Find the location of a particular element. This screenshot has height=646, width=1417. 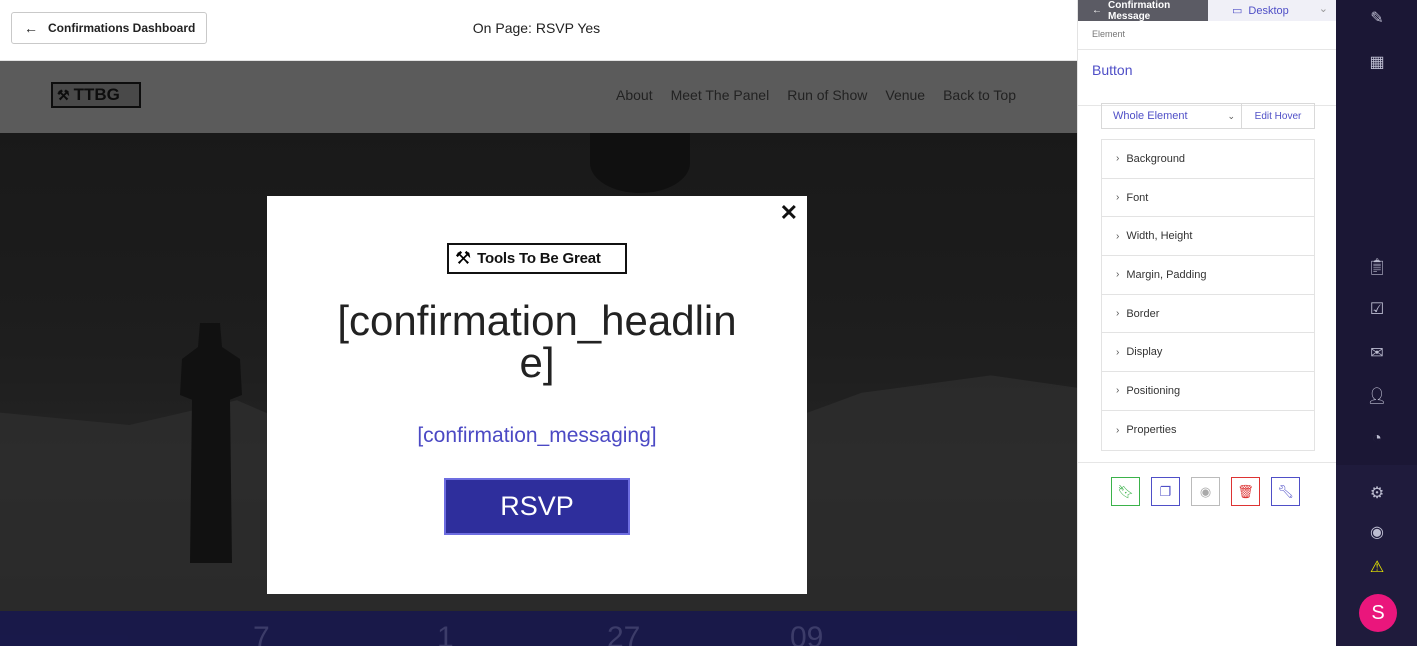

visibility-button: ◉ is located at coordinates (1205, 491).